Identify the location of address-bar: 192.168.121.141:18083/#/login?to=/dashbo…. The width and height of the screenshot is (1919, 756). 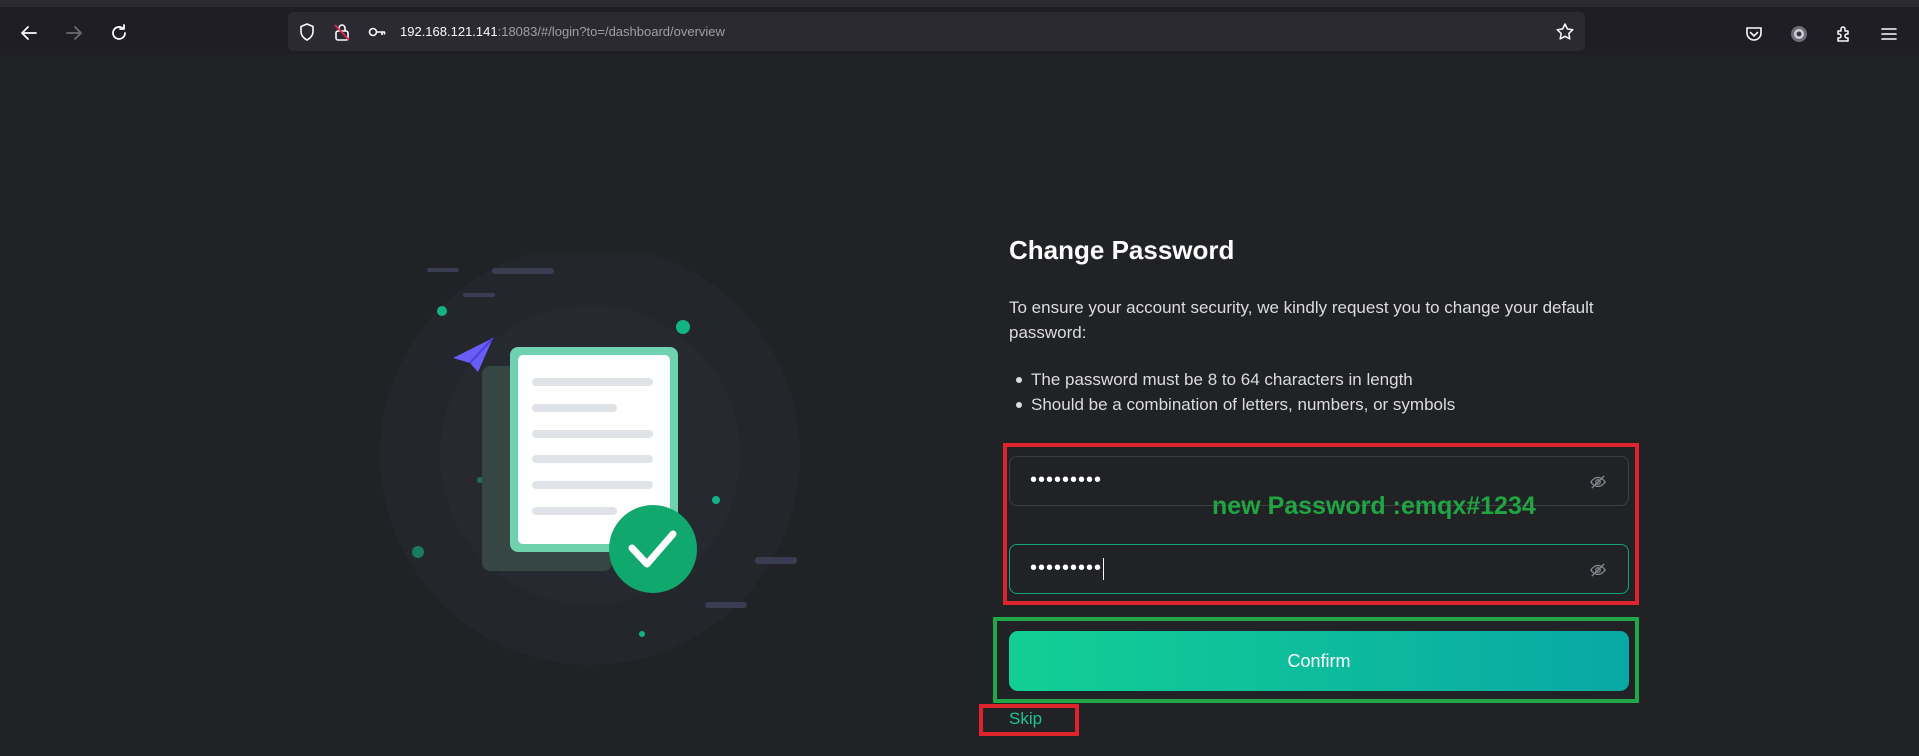
(936, 31).